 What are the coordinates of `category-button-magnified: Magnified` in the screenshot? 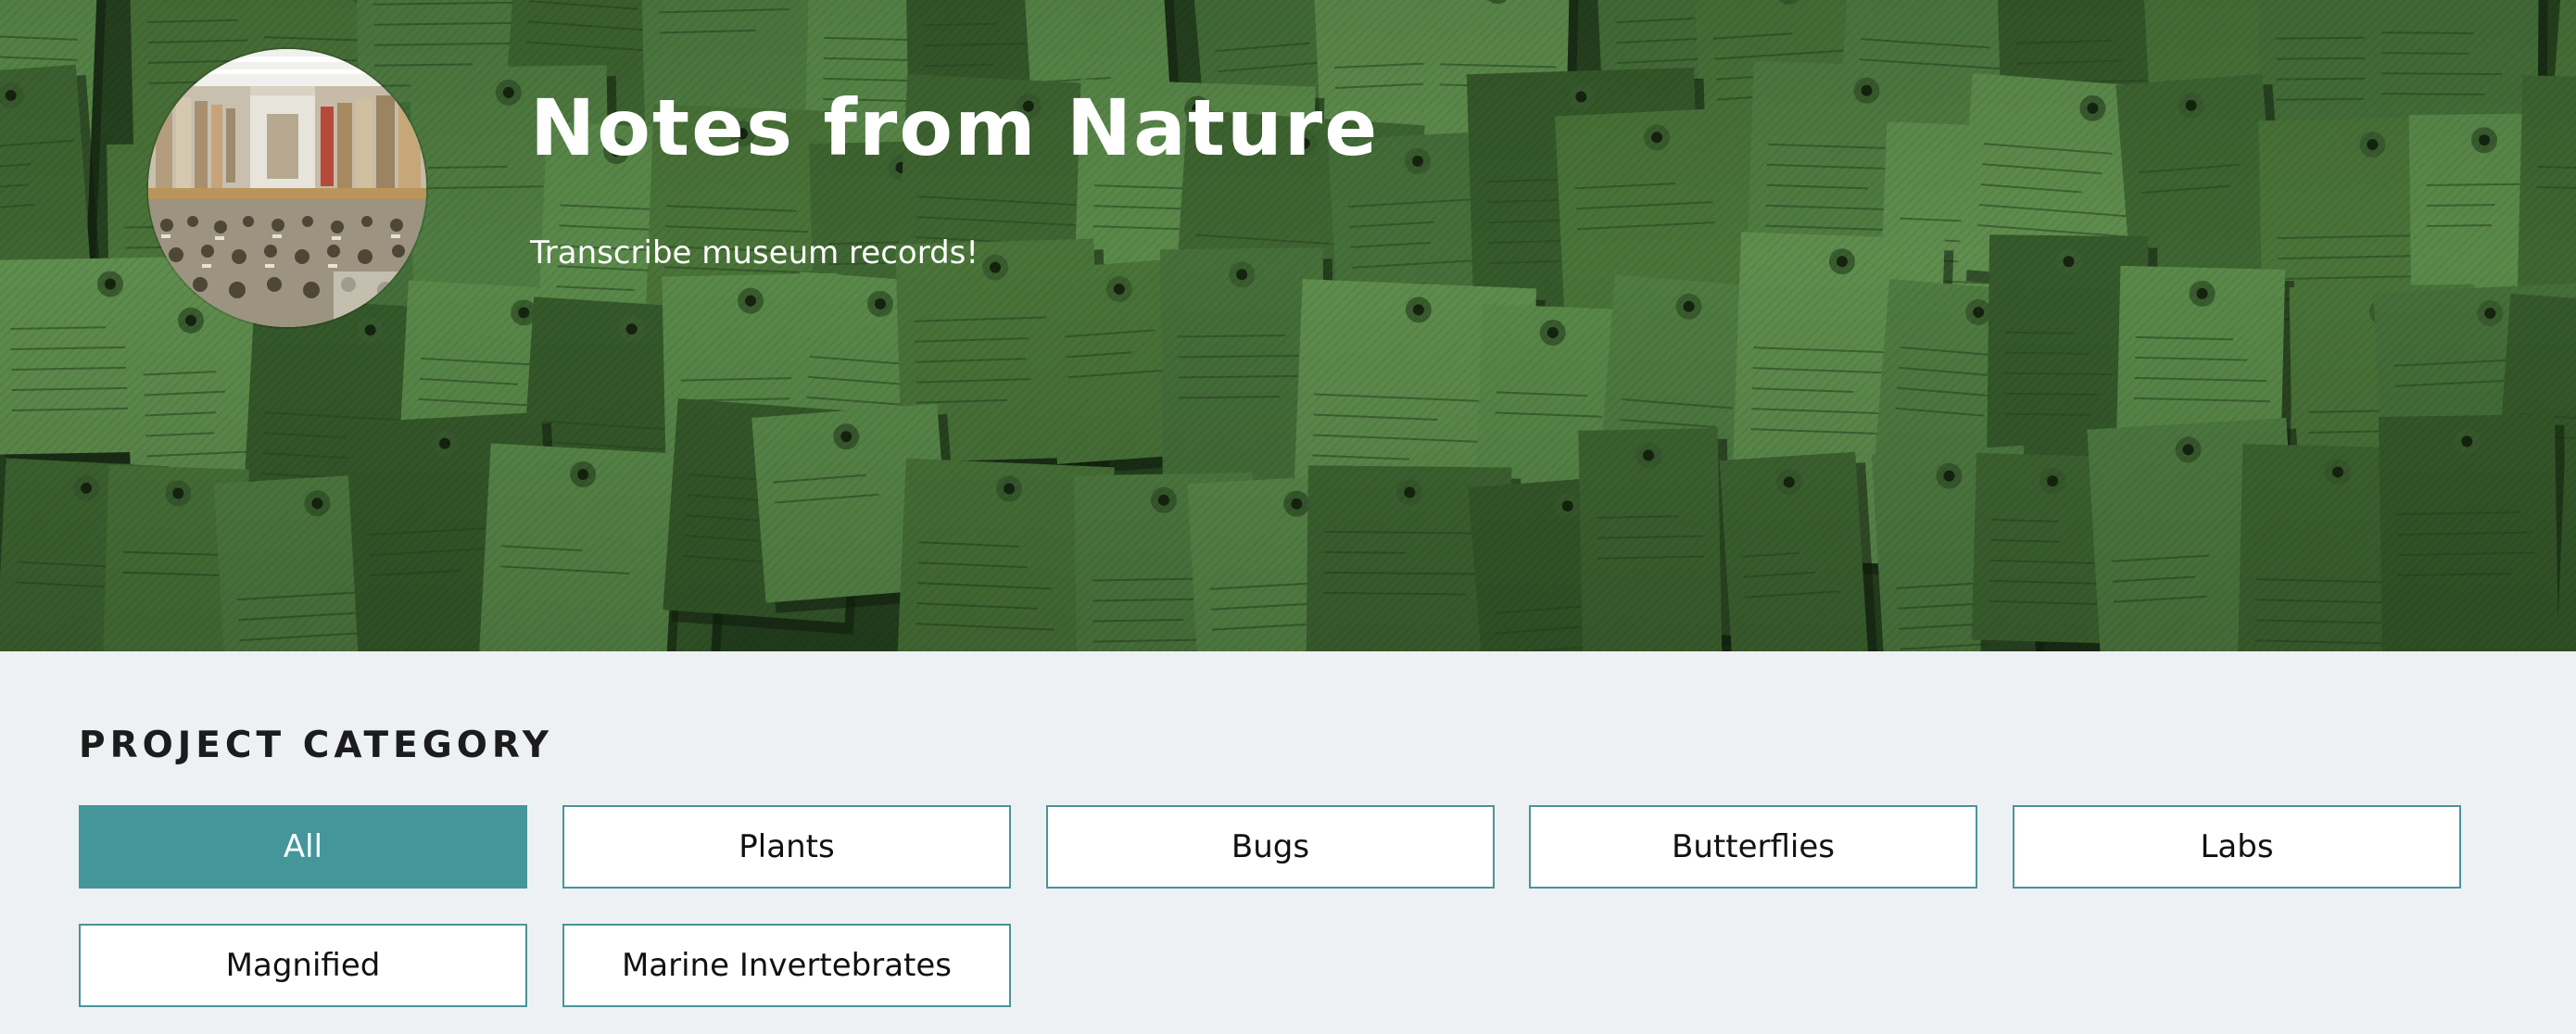 It's located at (303, 965).